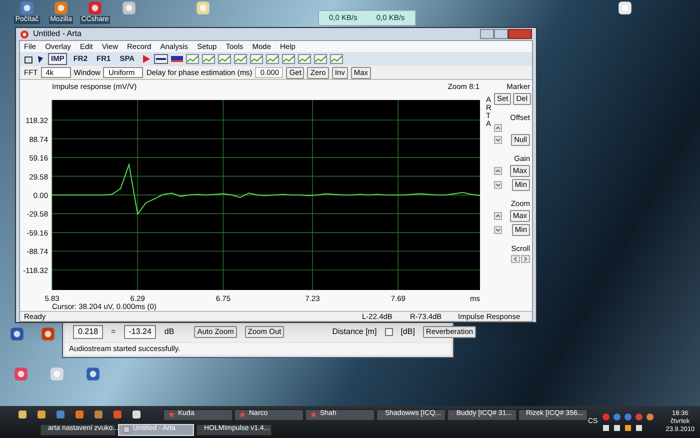  I want to click on checkbox-label: [dB], so click(407, 332).